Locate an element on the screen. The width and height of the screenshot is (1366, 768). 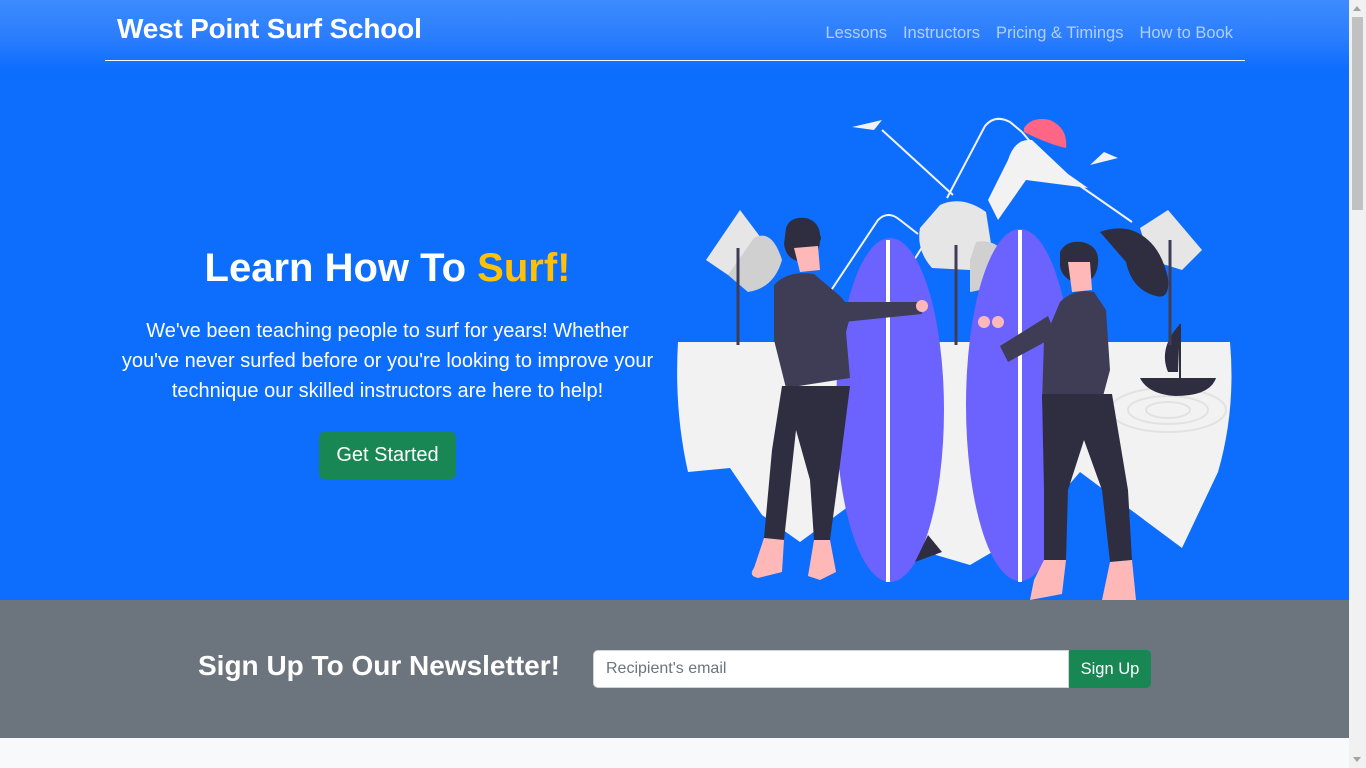
scroll-down-arrow-icon is located at coordinates (1357, 759).